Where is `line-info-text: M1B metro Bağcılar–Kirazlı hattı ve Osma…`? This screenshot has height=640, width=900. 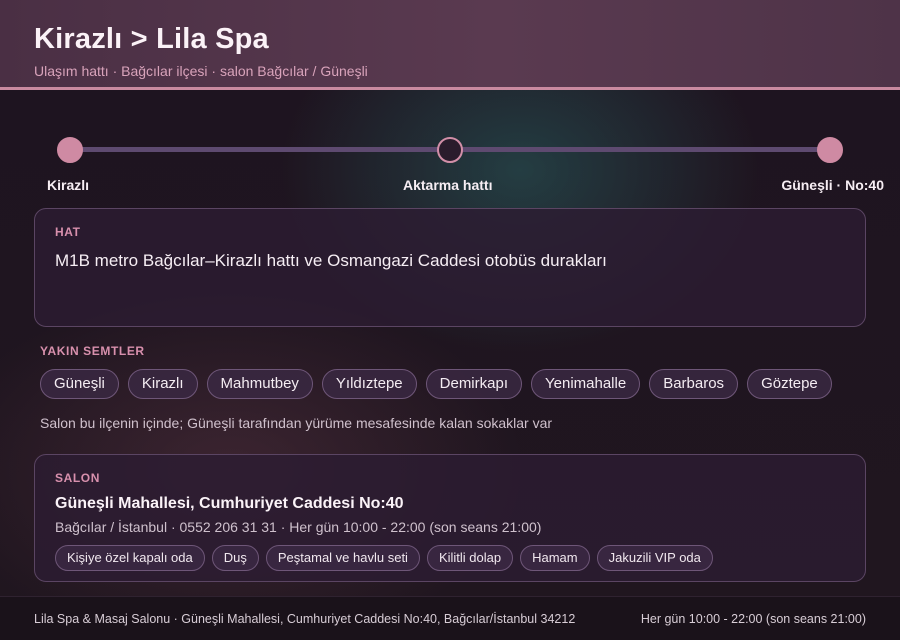 line-info-text: M1B metro Bağcılar–Kirazlı hattı ve Osma… is located at coordinates (331, 260).